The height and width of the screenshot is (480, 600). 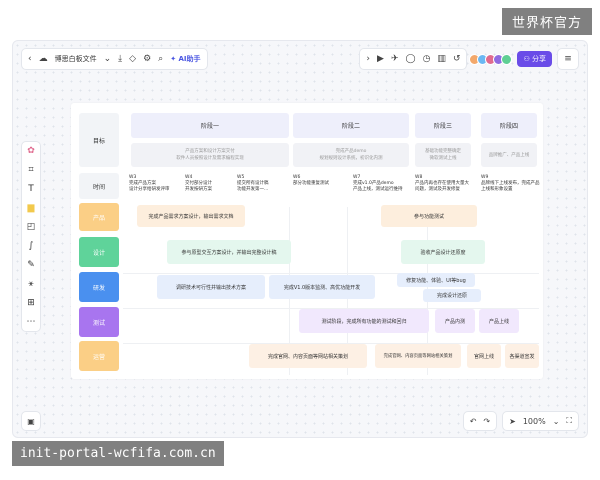 What do you see at coordinates (395, 59) in the screenshot?
I see `rocket-icon: ✈` at bounding box center [395, 59].